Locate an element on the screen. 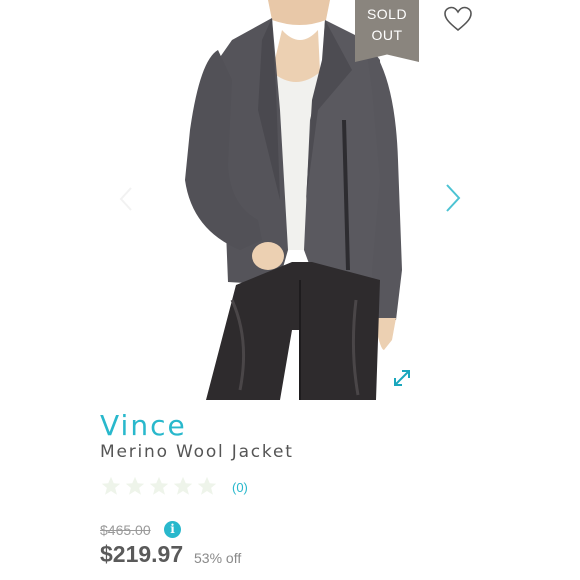 Image resolution: width=580 pixels, height=580 pixels. discount-label: 53% off is located at coordinates (218, 558).